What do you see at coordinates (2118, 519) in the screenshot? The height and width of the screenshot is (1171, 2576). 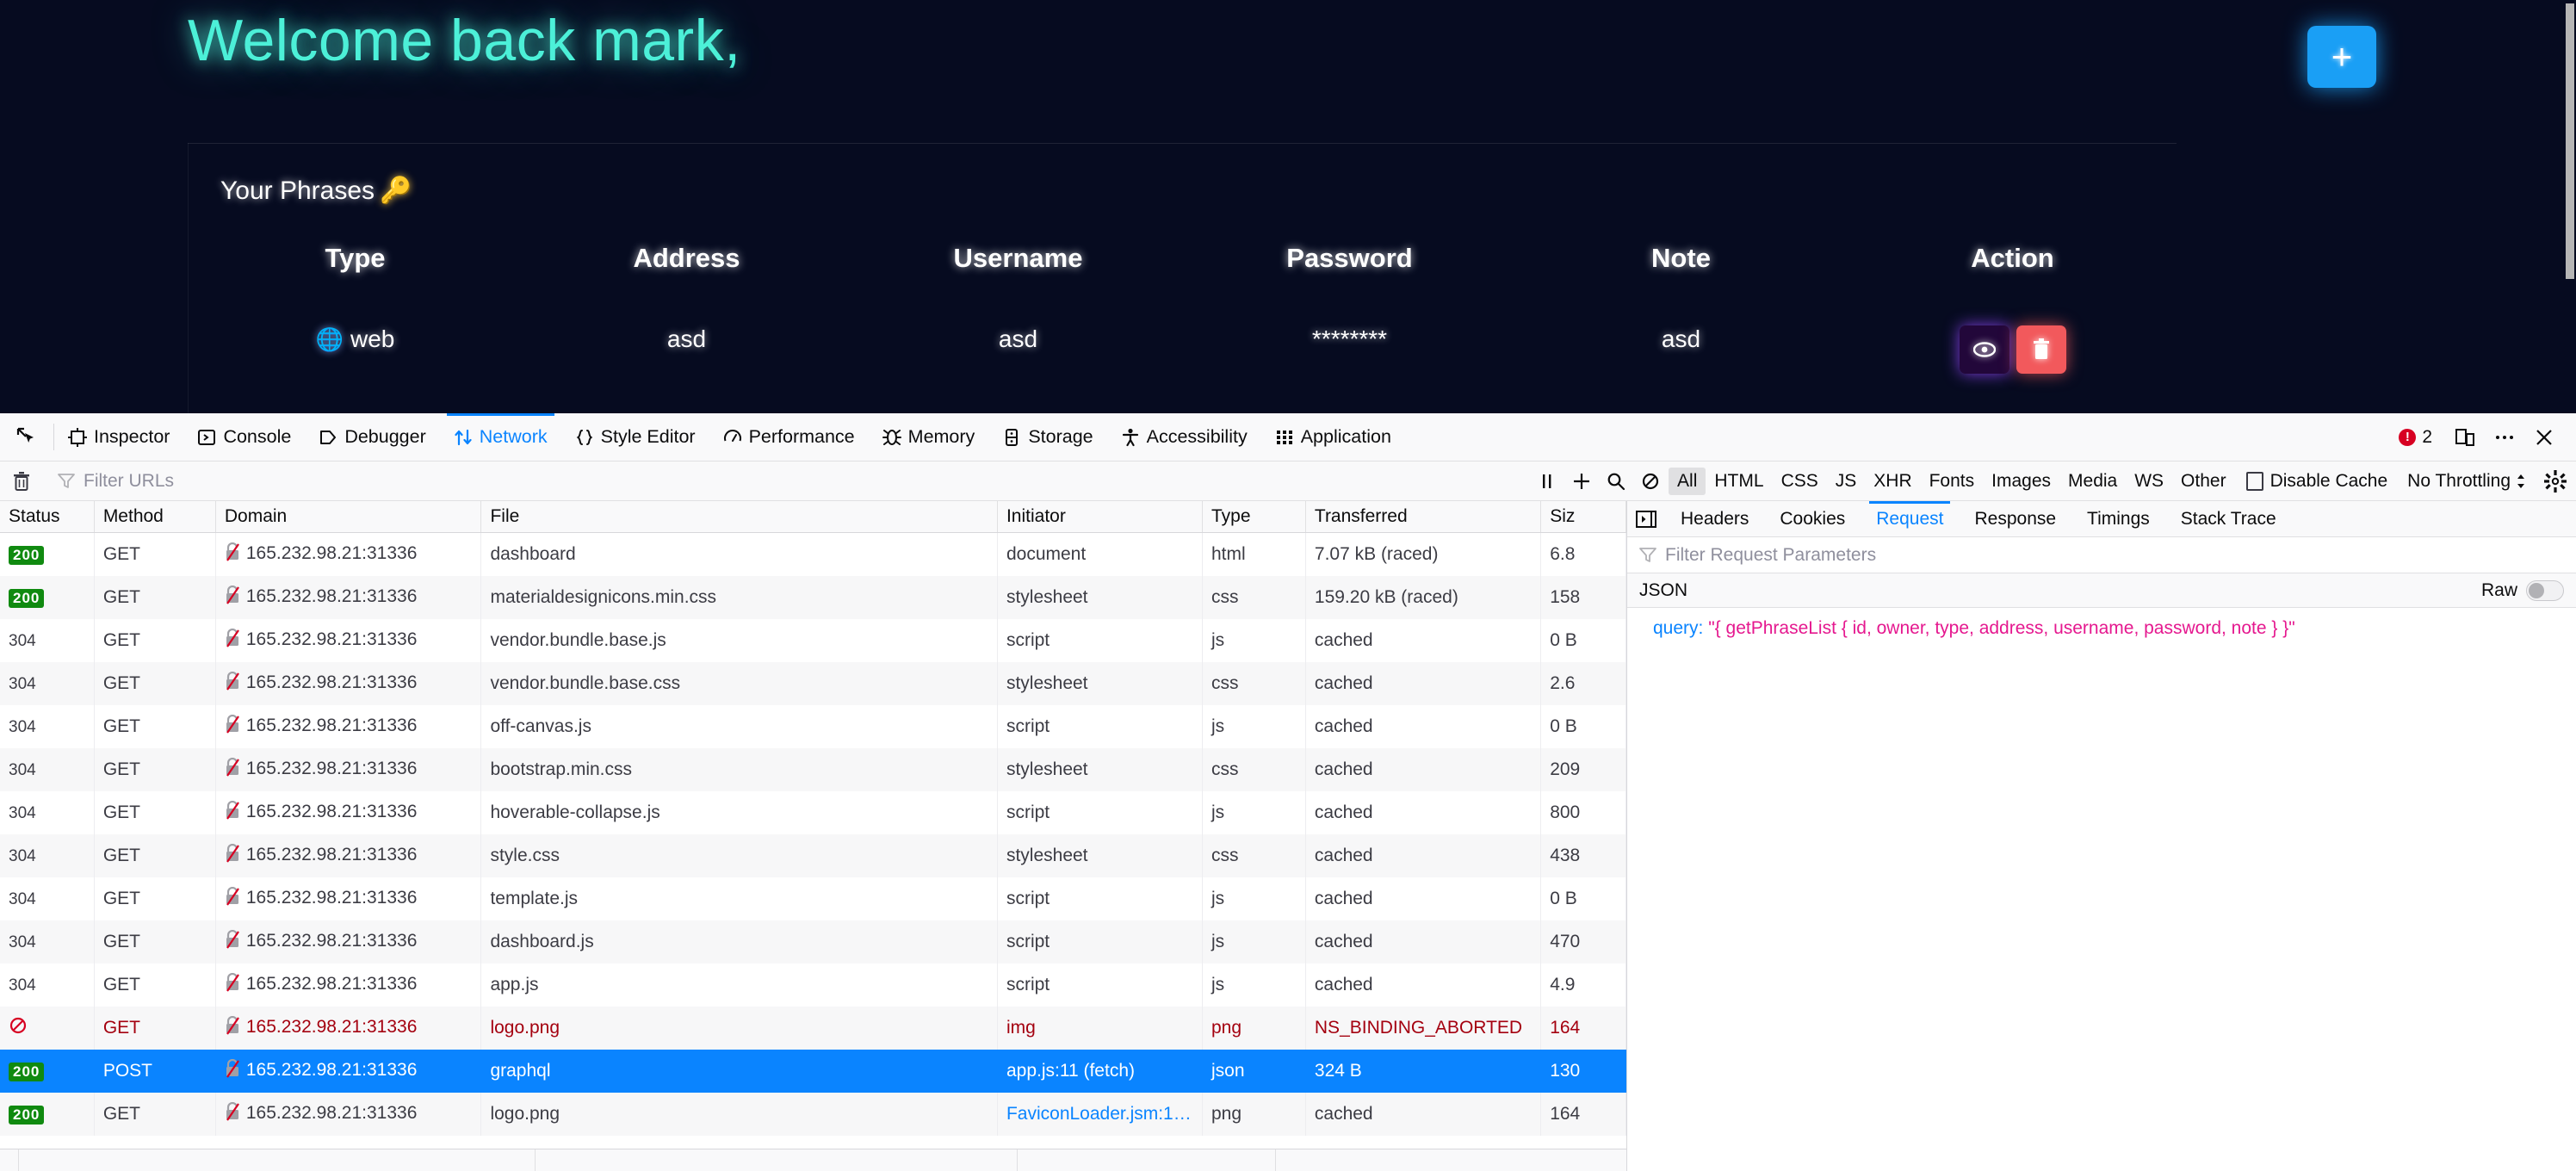 I see `details-tab-timings: Timings` at bounding box center [2118, 519].